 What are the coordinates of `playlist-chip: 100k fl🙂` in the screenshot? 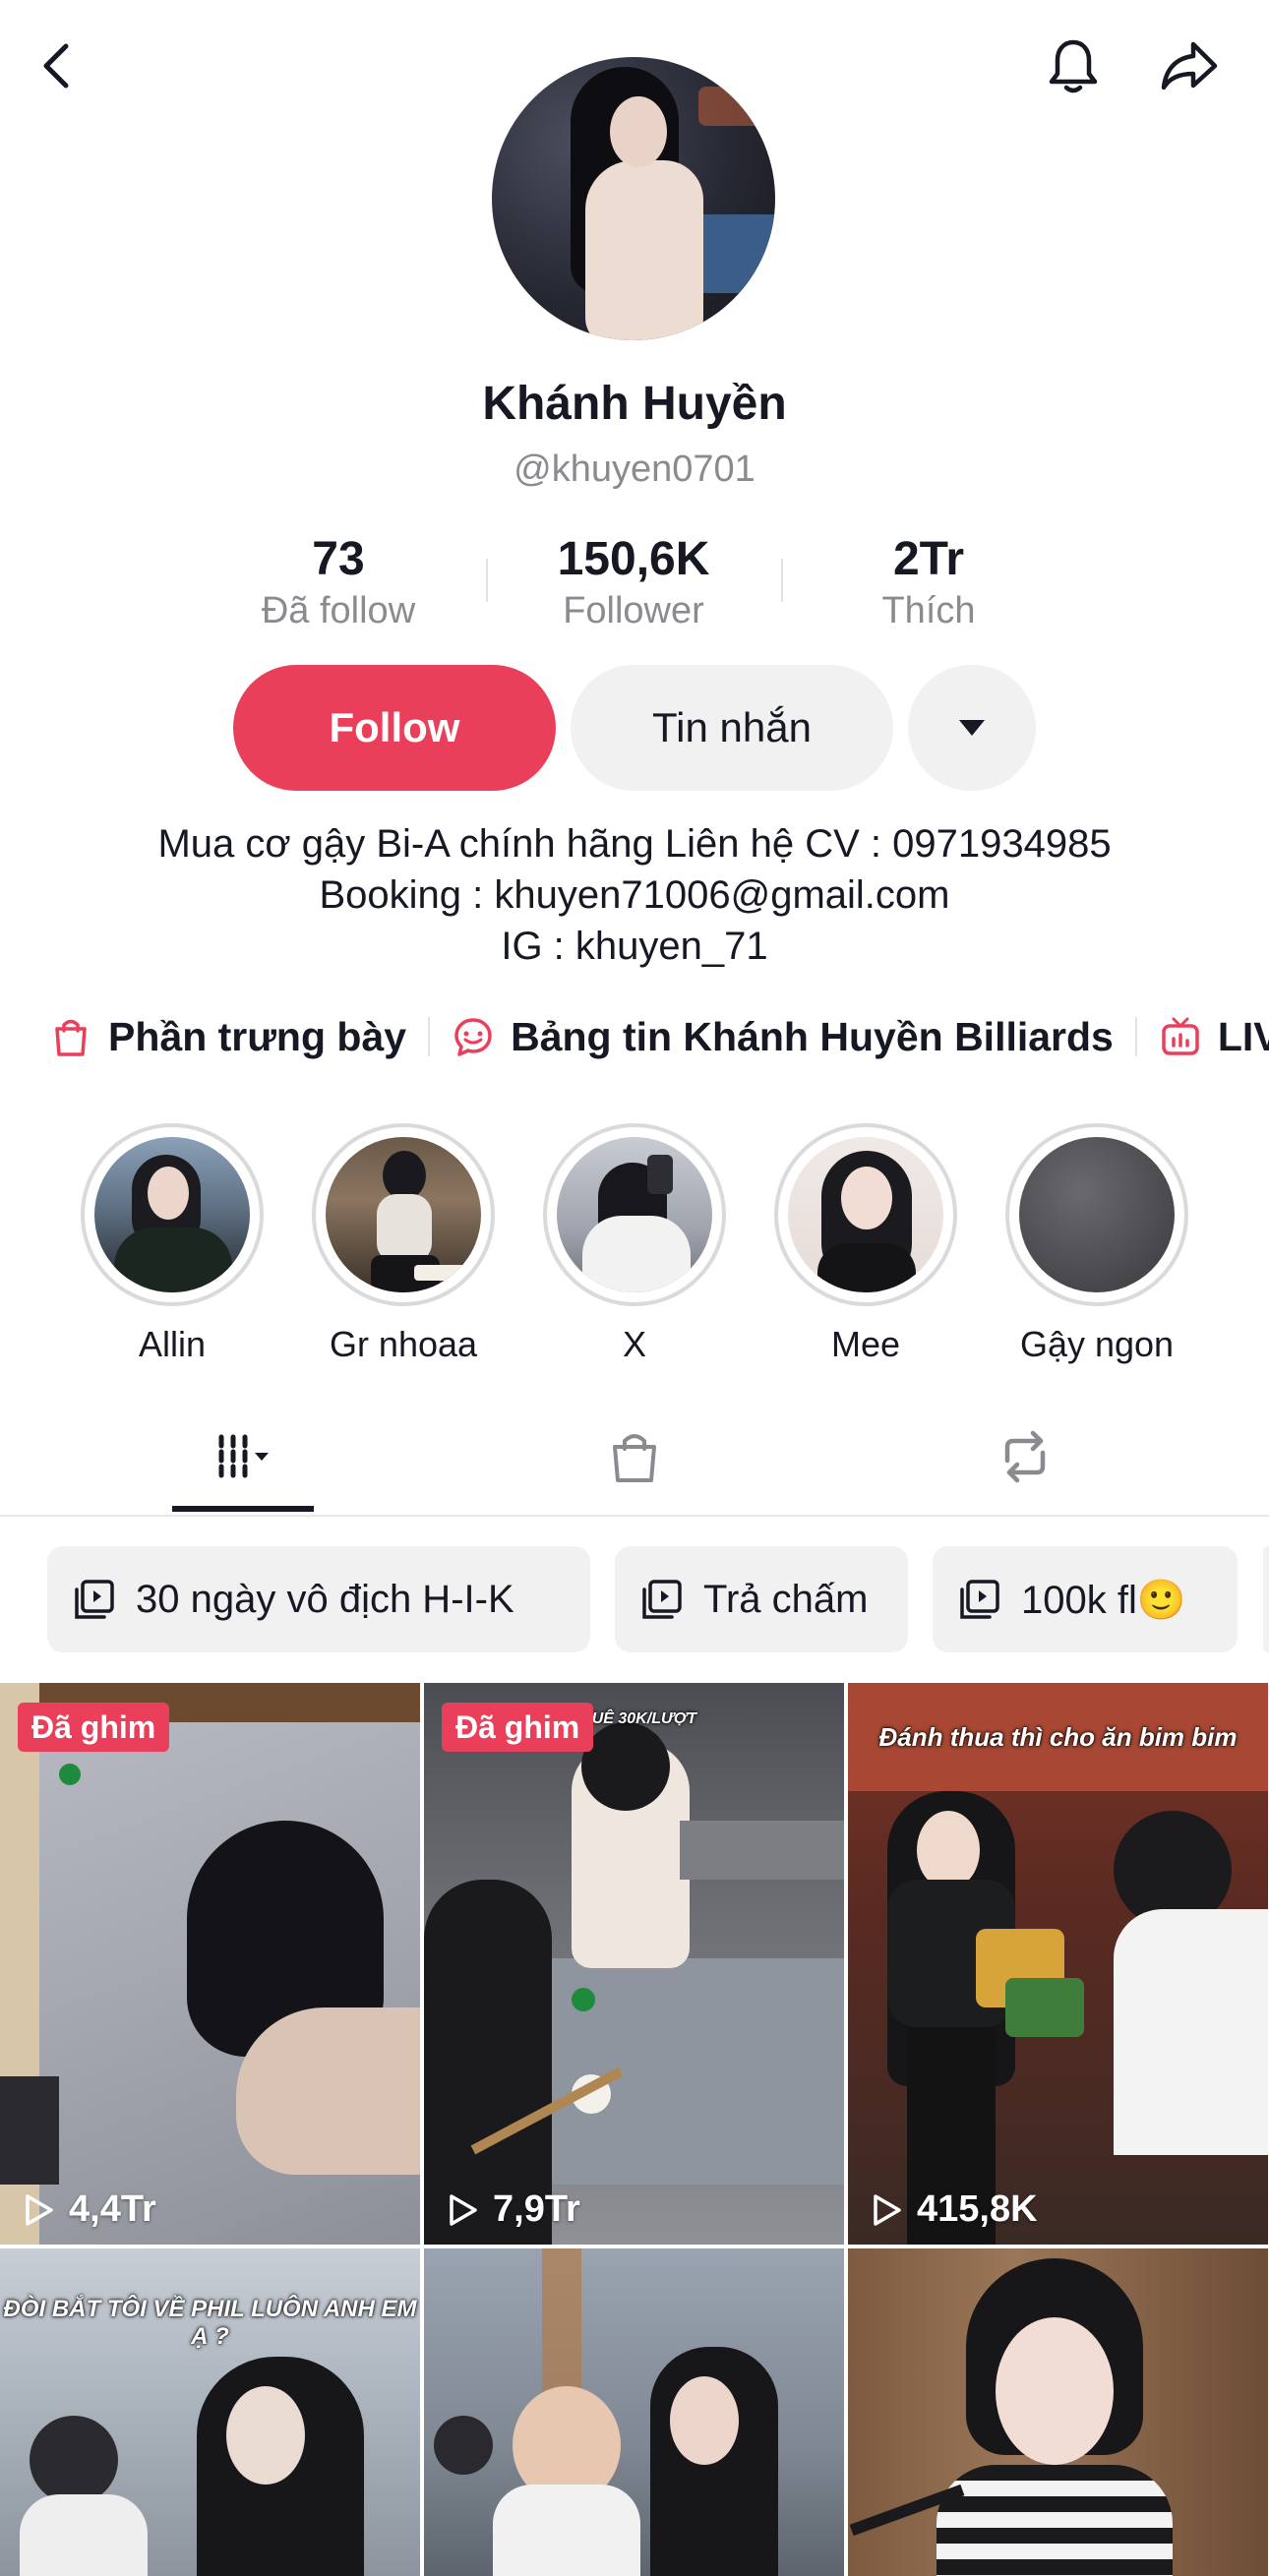 It's located at (1085, 1599).